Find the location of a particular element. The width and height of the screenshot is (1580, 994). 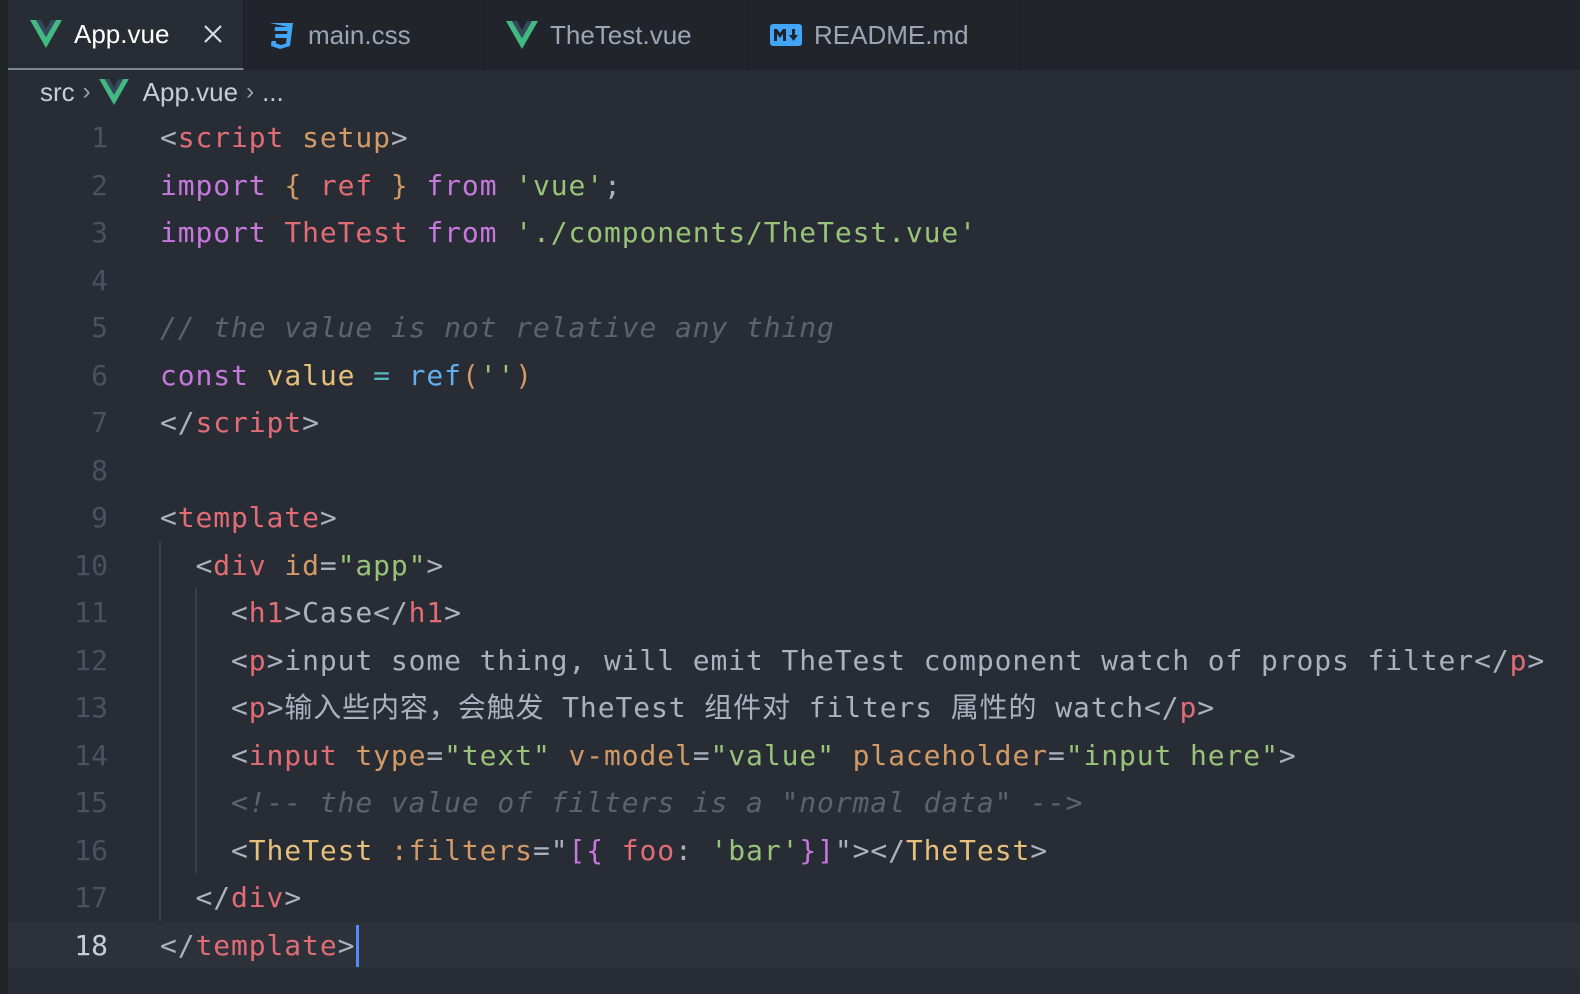

code-line: 1 <script setup> is located at coordinates (794, 137).